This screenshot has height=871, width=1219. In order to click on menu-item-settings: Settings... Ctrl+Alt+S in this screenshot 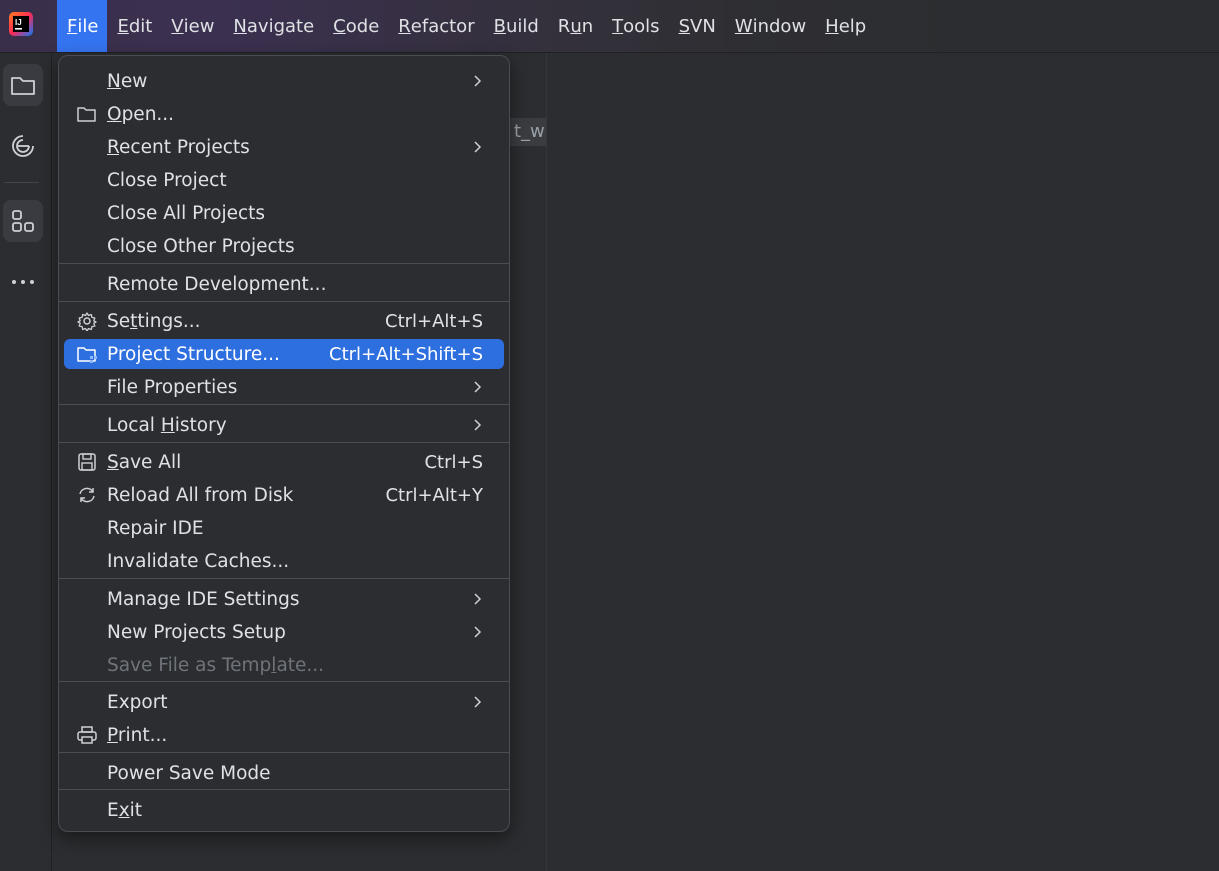, I will do `click(284, 321)`.